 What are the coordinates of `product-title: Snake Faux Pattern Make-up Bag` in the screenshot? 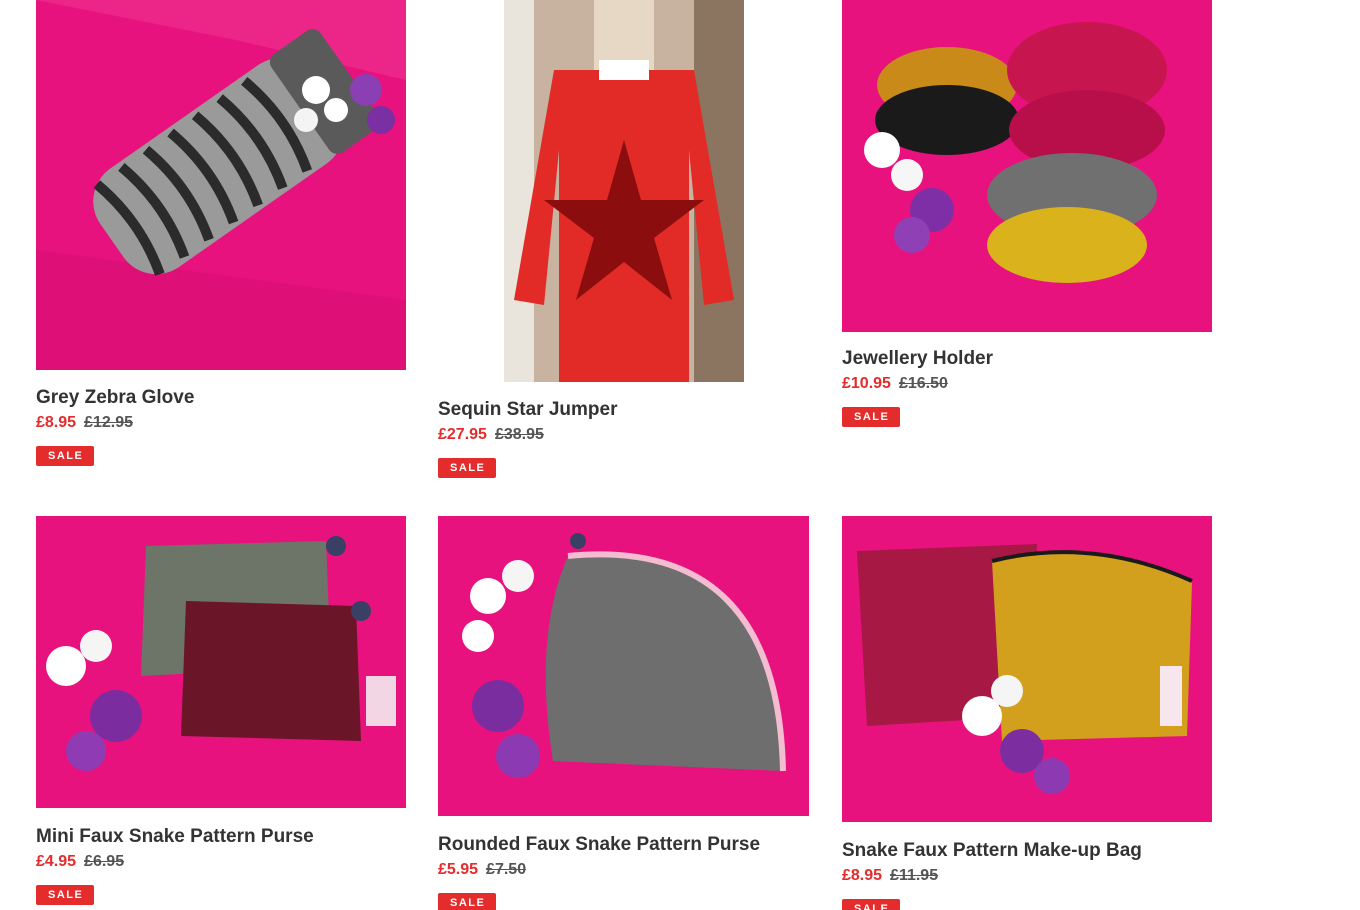 It's located at (992, 851).